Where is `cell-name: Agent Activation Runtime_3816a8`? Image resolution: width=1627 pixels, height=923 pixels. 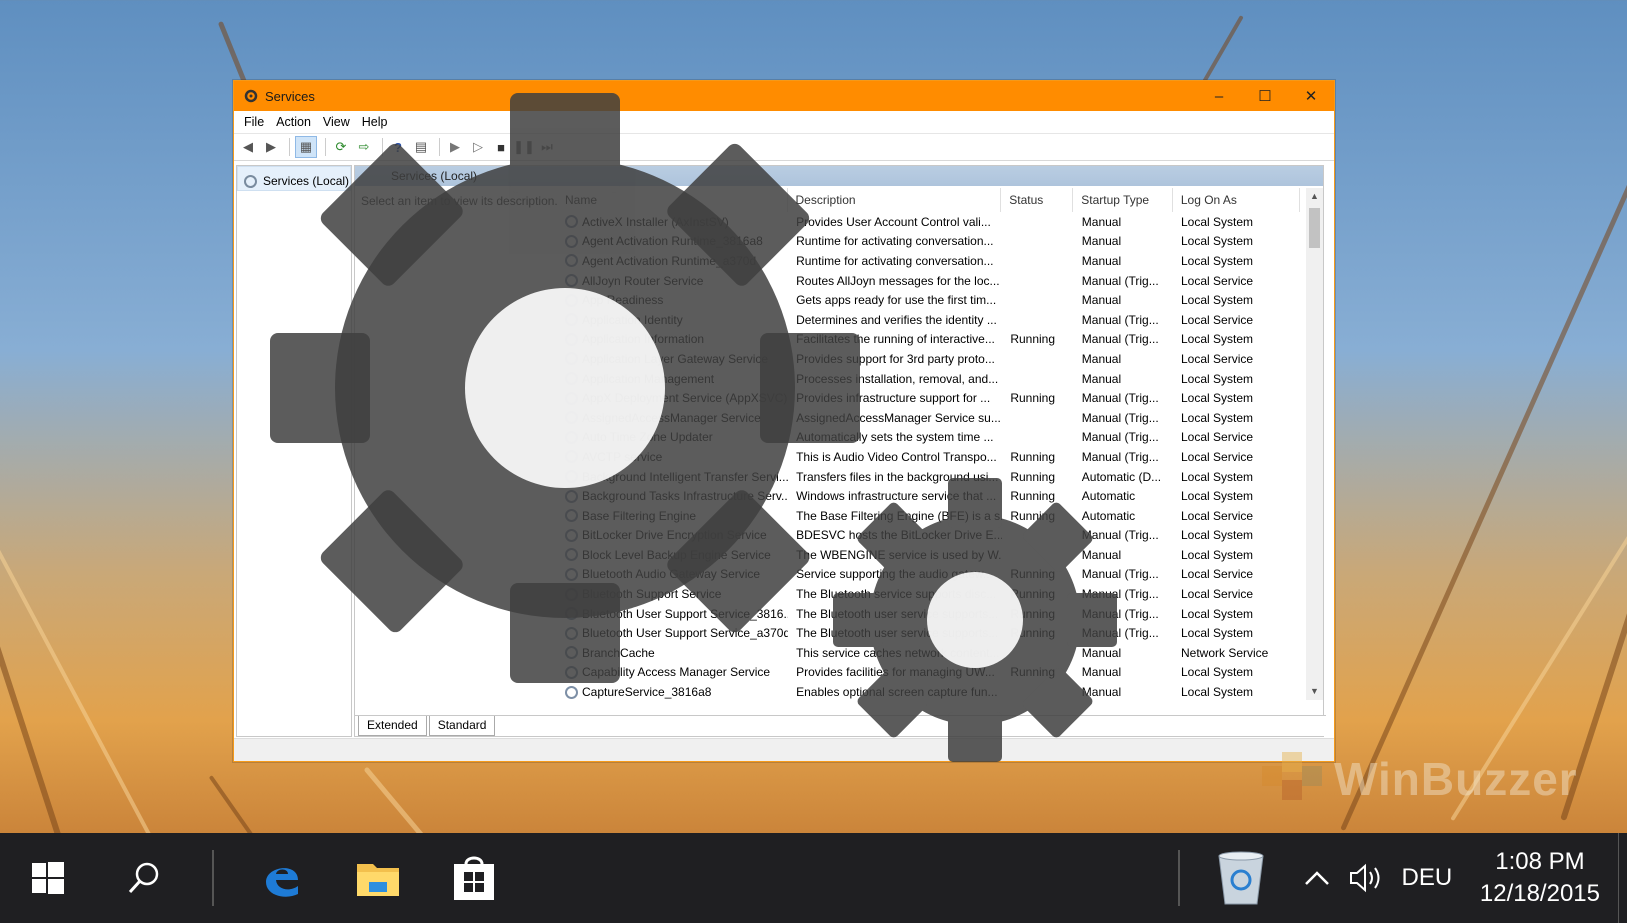
cell-name: Agent Activation Runtime_3816a8 is located at coordinates (676, 241).